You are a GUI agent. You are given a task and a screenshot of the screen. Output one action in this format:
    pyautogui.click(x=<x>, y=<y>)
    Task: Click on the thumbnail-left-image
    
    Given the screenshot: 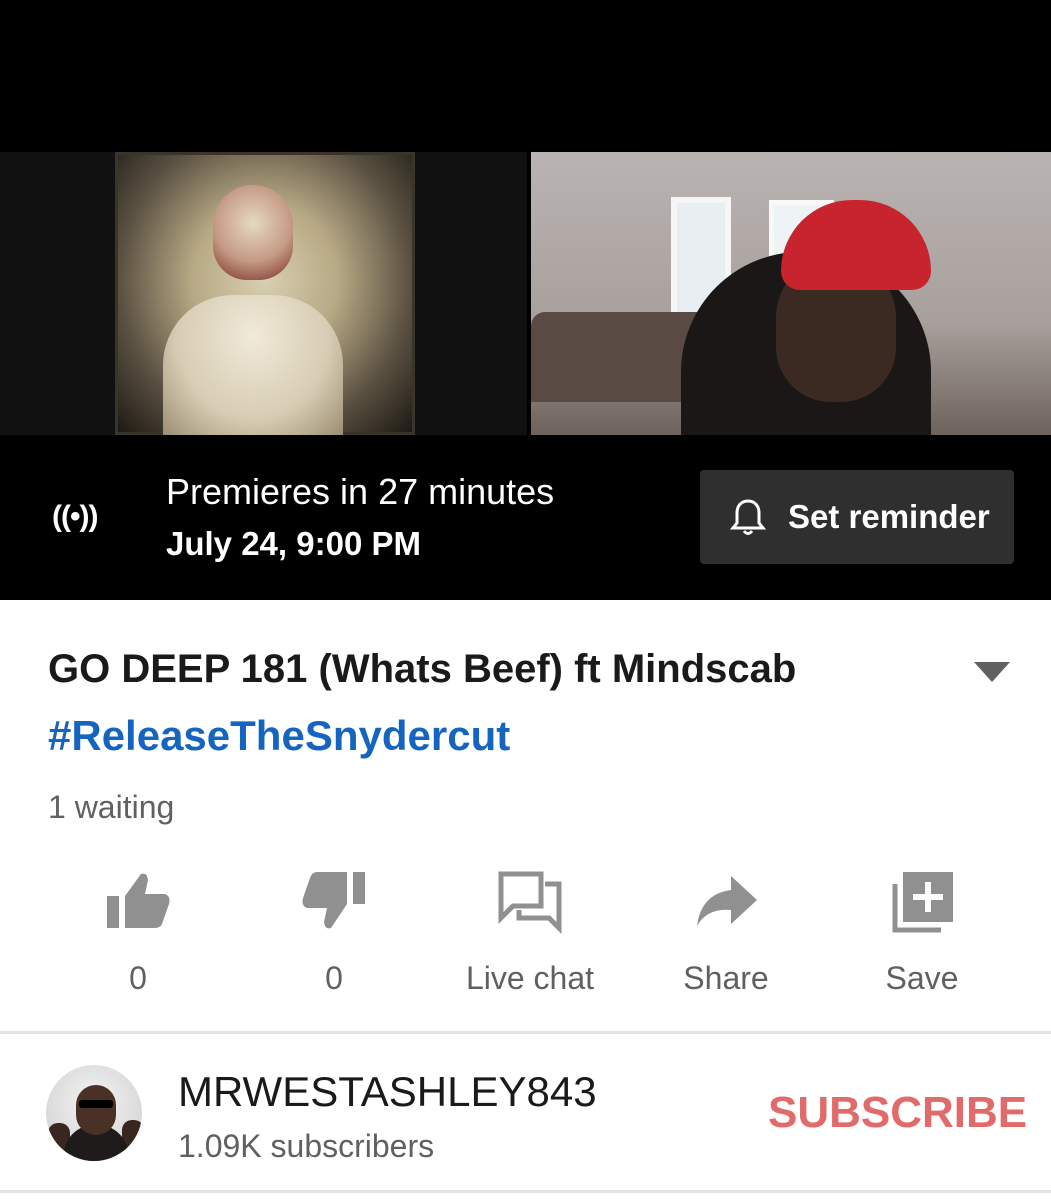 What is the action you would take?
    pyautogui.click(x=265, y=293)
    